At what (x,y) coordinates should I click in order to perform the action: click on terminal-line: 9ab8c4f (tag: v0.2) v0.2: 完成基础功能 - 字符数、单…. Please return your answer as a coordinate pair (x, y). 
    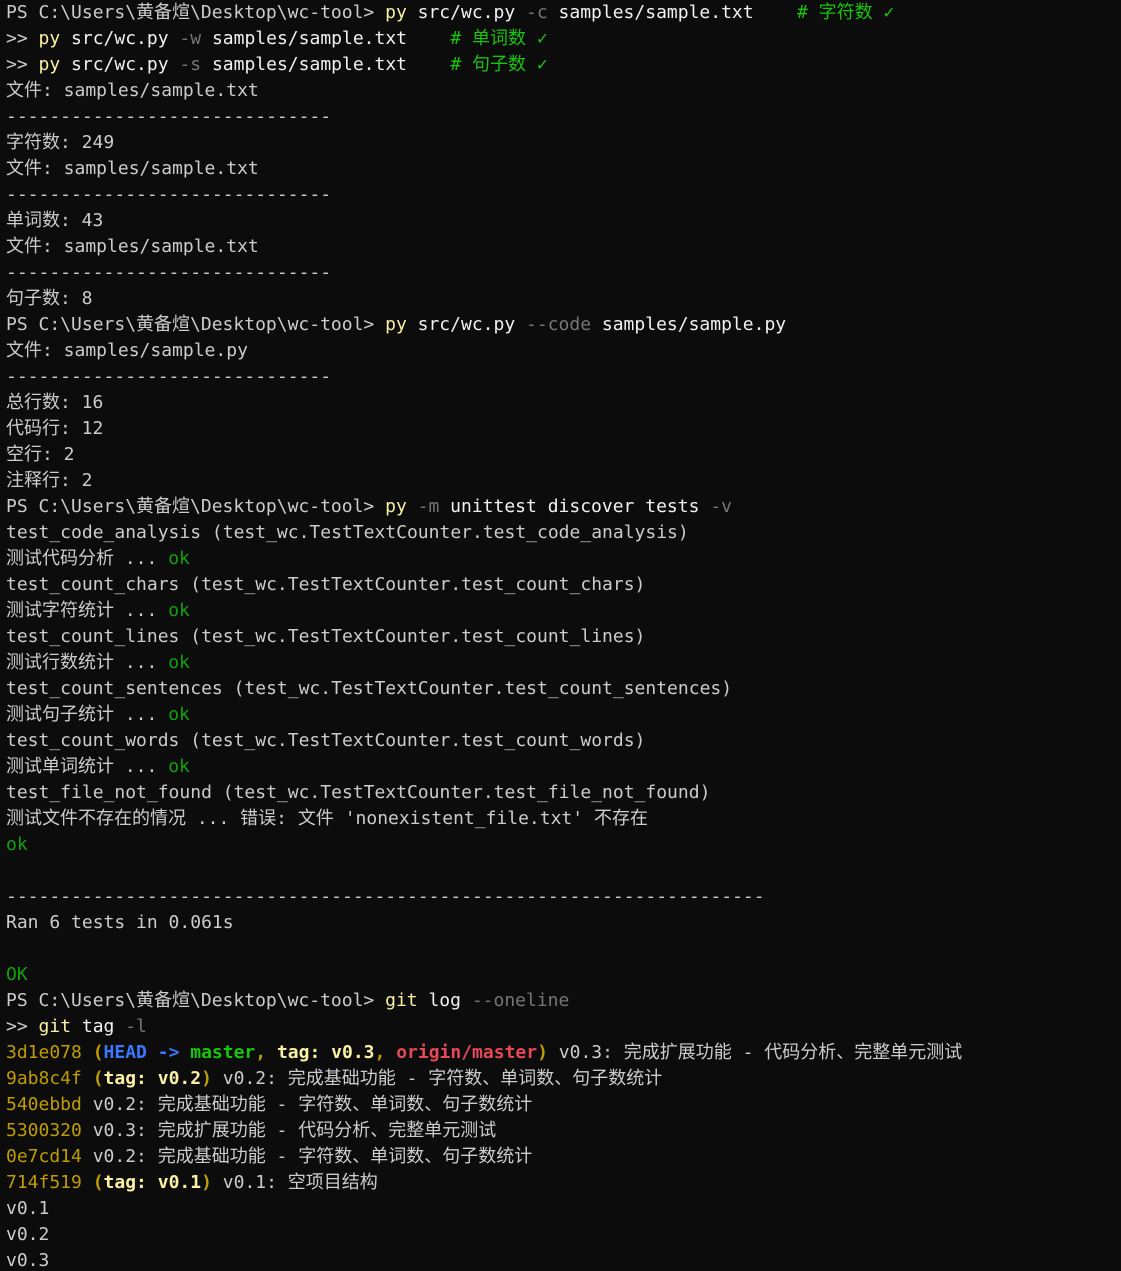
    Looking at the image, I should click on (560, 1079).